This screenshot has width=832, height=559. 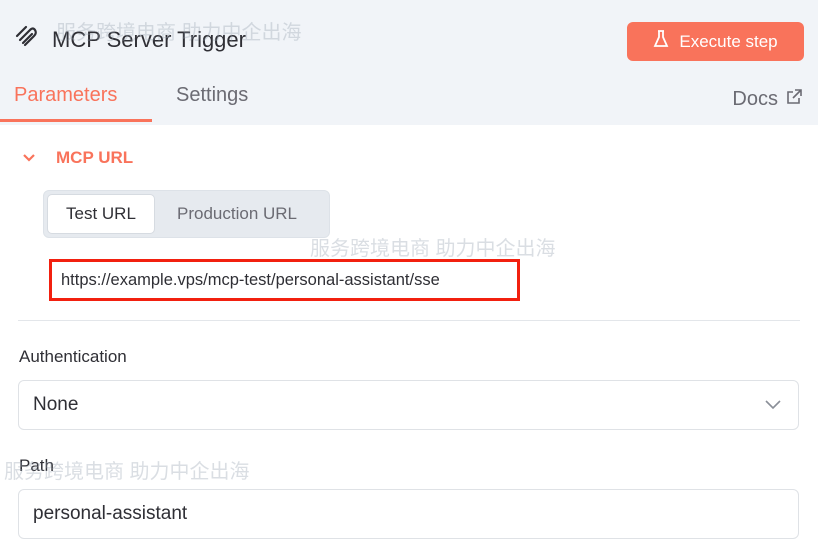 I want to click on docs-link: Docs, so click(x=767, y=99).